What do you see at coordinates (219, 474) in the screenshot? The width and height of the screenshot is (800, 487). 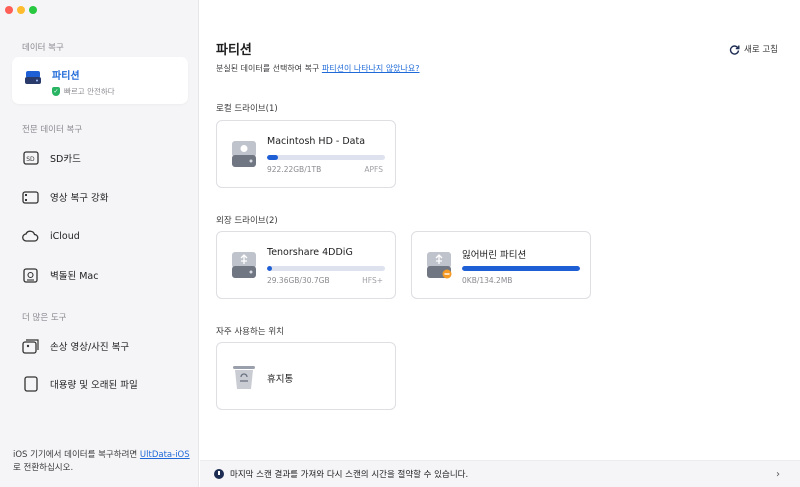 I see `clock-icon` at bounding box center [219, 474].